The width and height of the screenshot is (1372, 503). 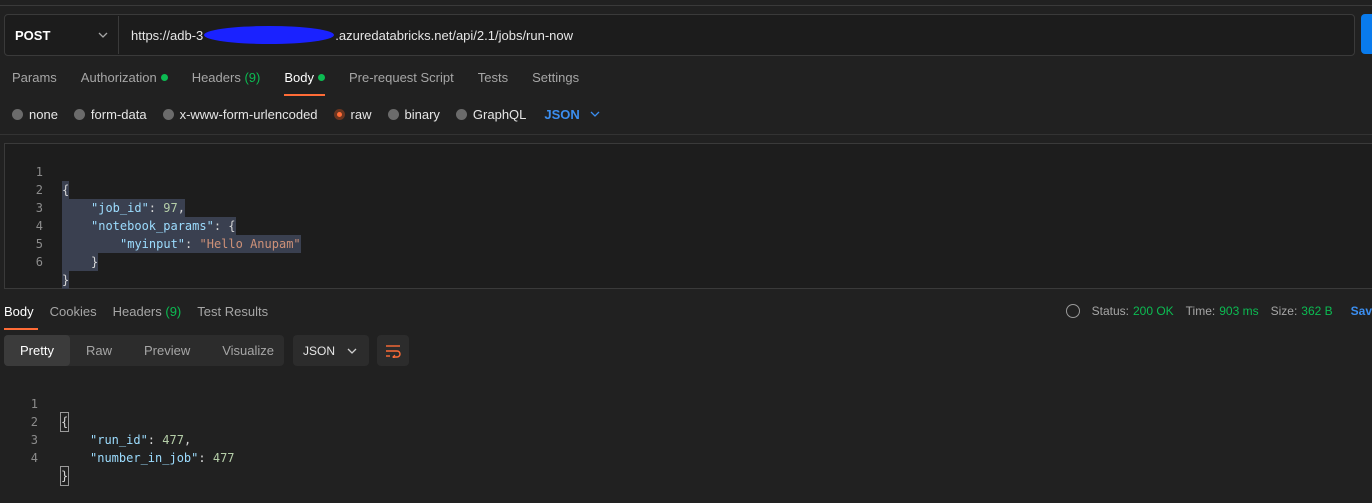 What do you see at coordinates (1153, 311) in the screenshot?
I see `status-value: 200 OK` at bounding box center [1153, 311].